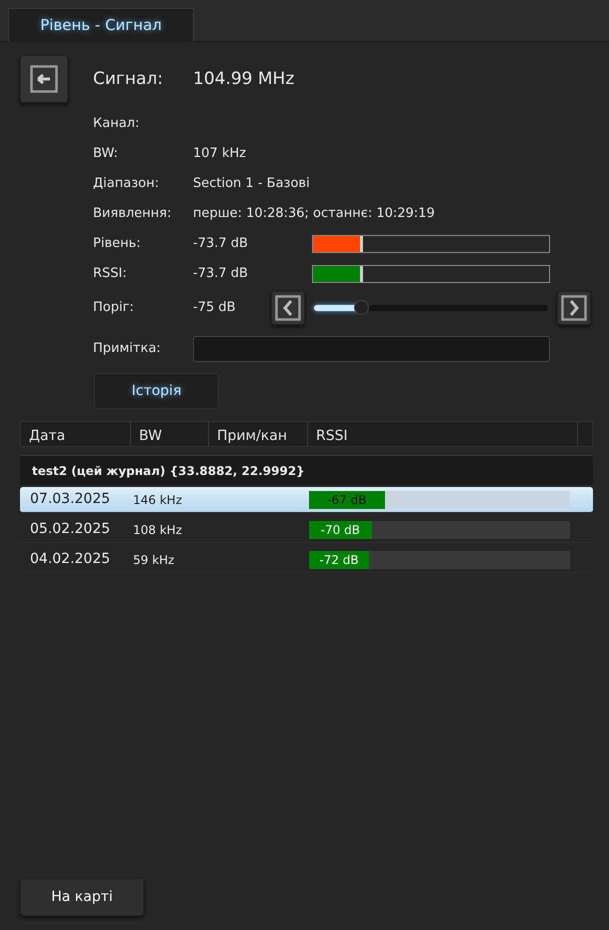  What do you see at coordinates (170, 434) in the screenshot?
I see `column-header: BW` at bounding box center [170, 434].